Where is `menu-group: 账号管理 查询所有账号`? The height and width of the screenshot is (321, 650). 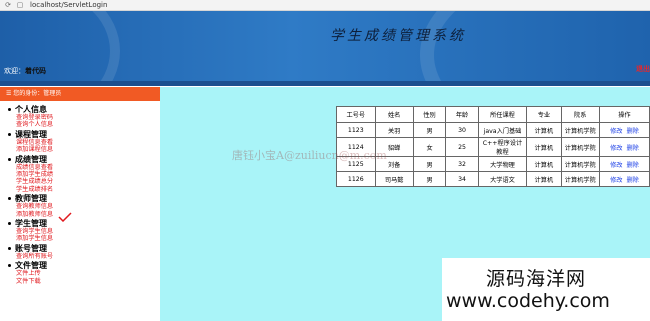 menu-group: 账号管理 查询所有账号 is located at coordinates (84, 252).